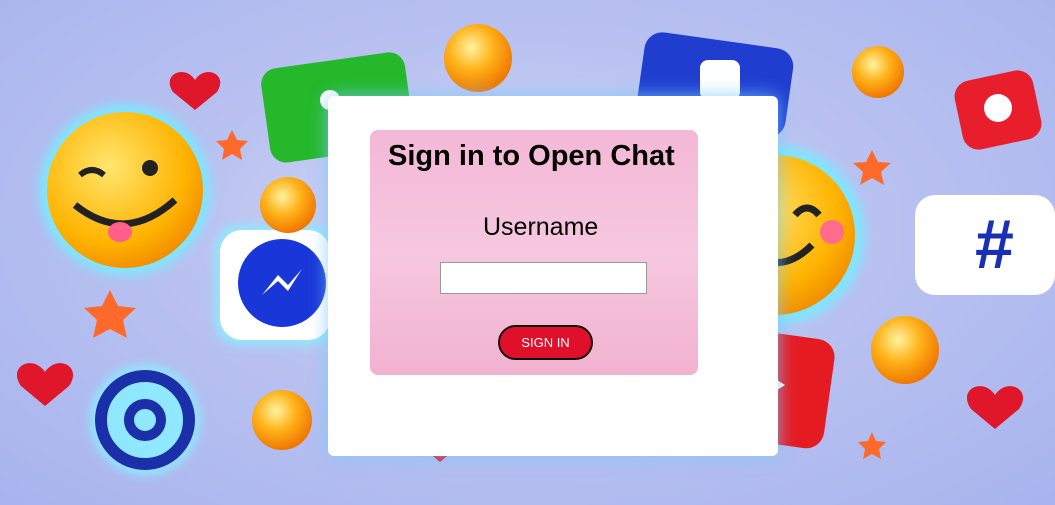 The height and width of the screenshot is (505, 1055). I want to click on location-pin-icon, so click(998, 110).